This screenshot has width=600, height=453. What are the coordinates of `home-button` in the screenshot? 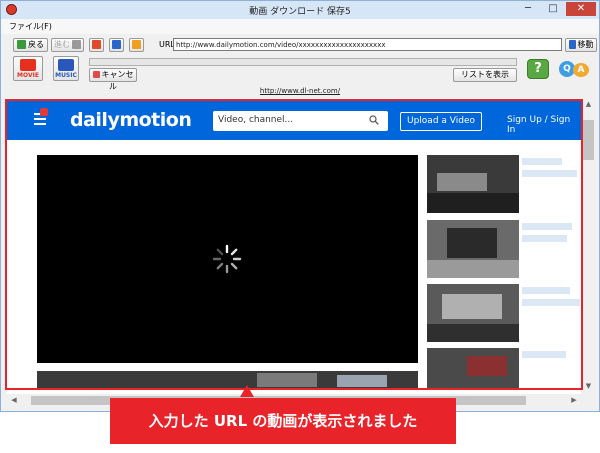 It's located at (116, 45).